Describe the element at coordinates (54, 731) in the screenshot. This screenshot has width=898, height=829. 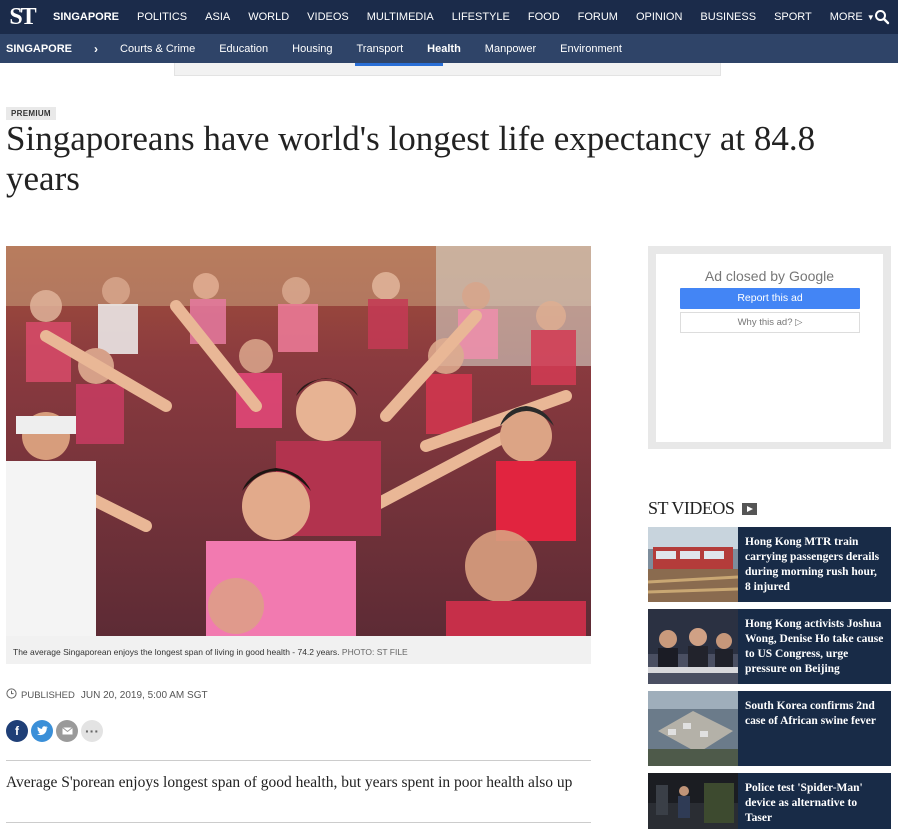
I see `share-bar: f ···` at that location.